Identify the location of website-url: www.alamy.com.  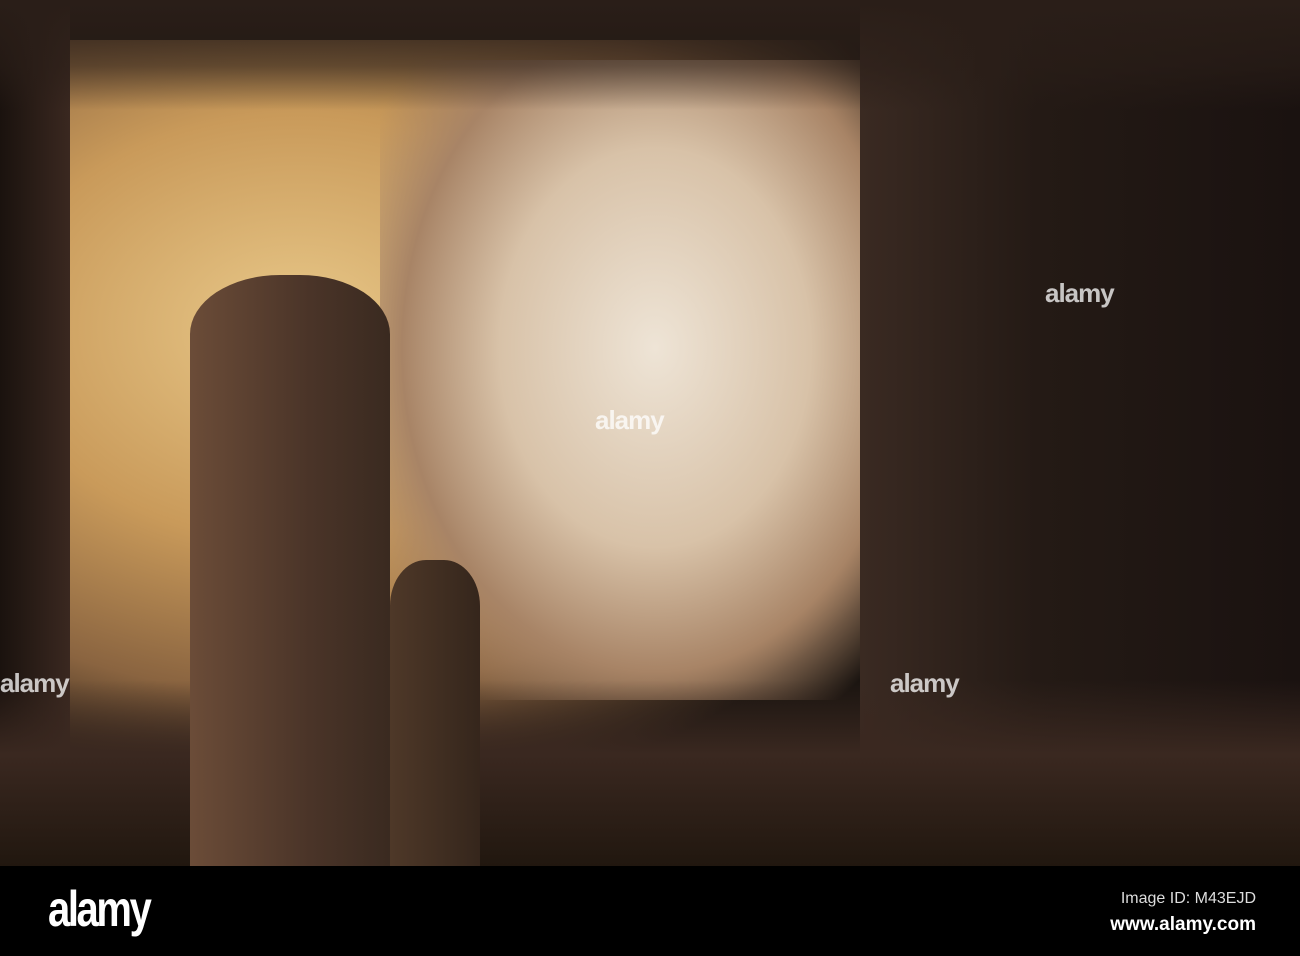
(1183, 924).